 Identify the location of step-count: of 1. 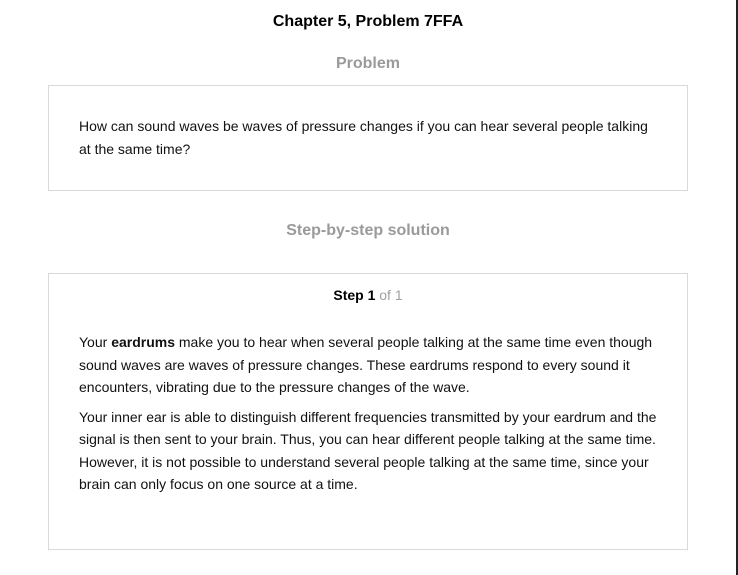
(389, 295).